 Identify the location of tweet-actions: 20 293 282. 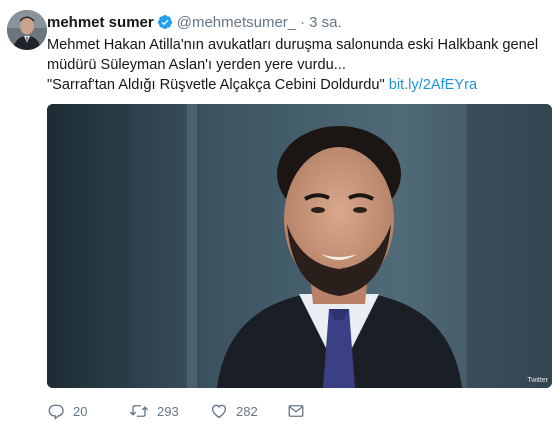
(197, 411).